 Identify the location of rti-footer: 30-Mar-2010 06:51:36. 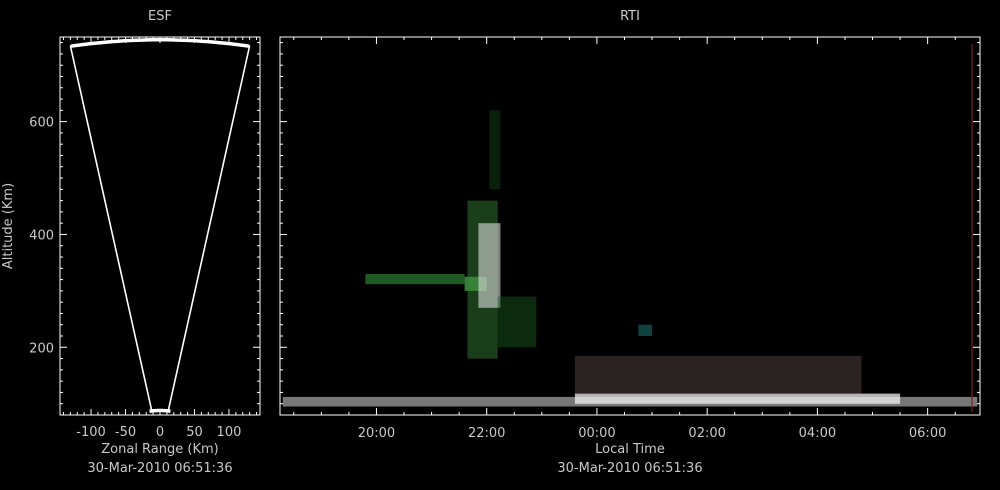
(629, 468).